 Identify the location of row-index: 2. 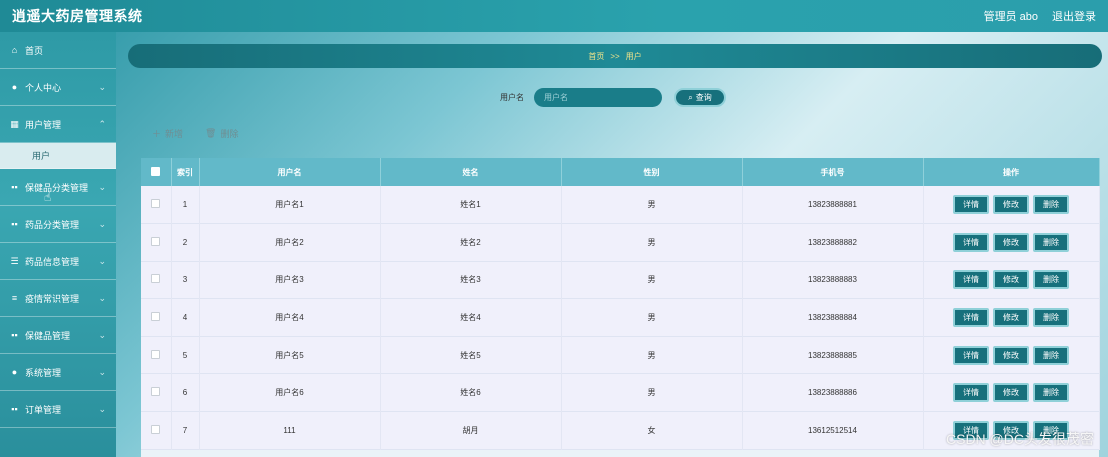
(185, 242).